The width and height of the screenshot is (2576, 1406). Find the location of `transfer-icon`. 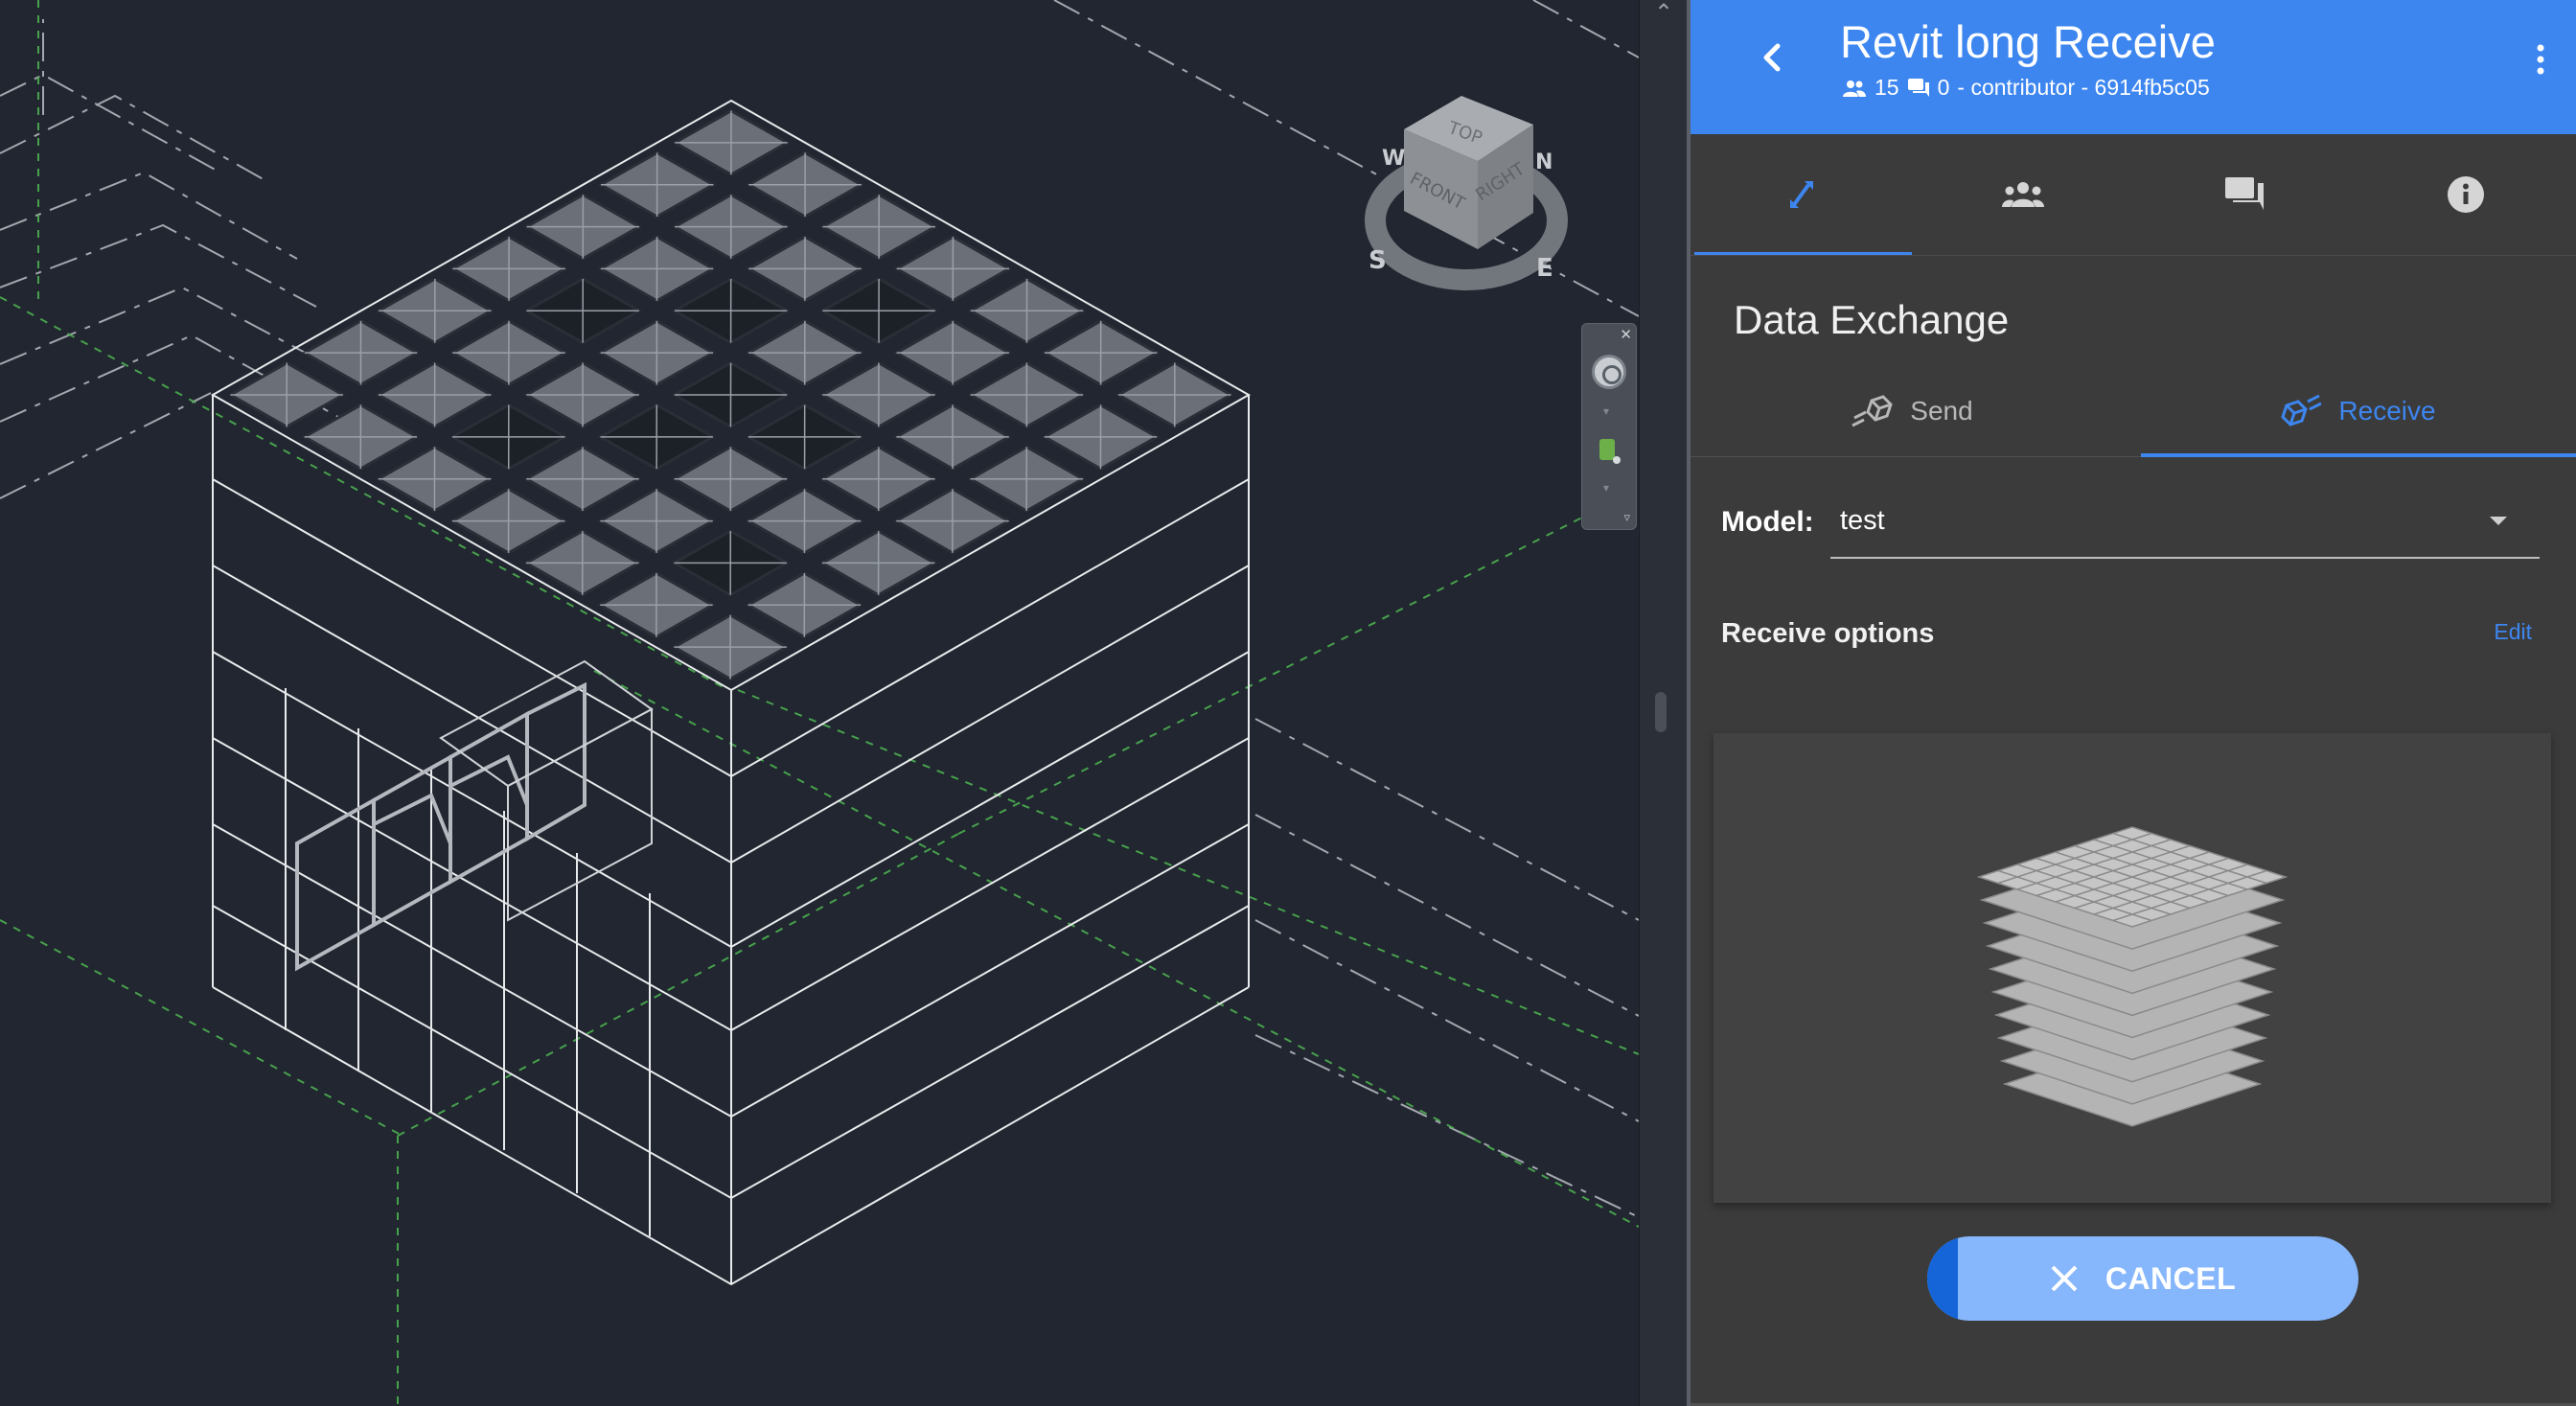

transfer-icon is located at coordinates (1801, 194).